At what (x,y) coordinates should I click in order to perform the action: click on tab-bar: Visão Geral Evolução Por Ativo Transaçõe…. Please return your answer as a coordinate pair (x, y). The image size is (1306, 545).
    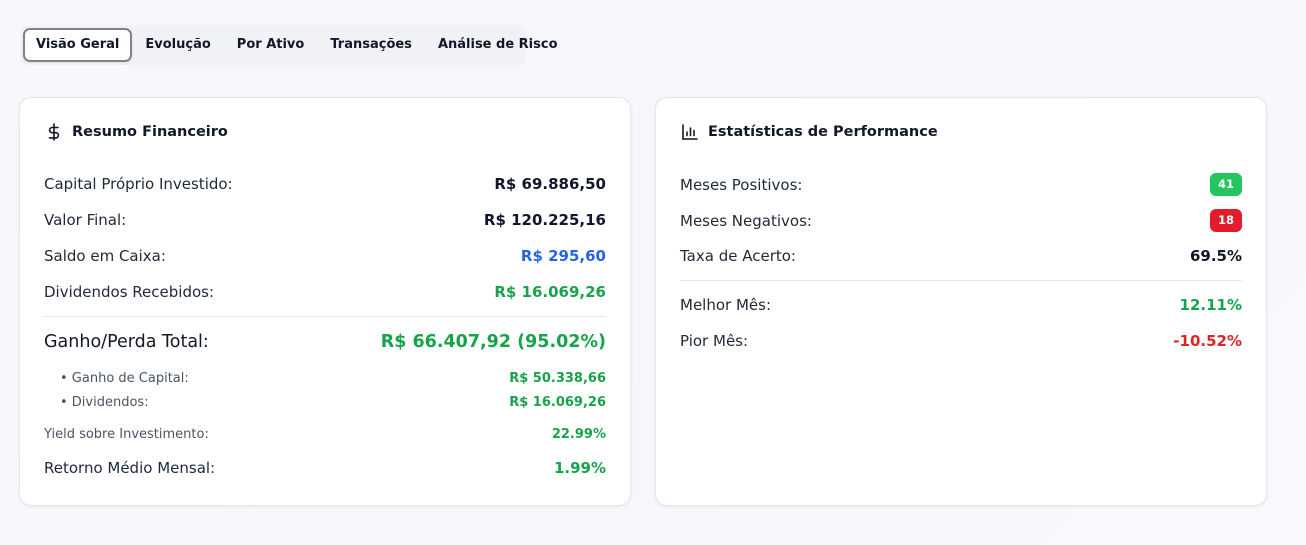
    Looking at the image, I should click on (289, 45).